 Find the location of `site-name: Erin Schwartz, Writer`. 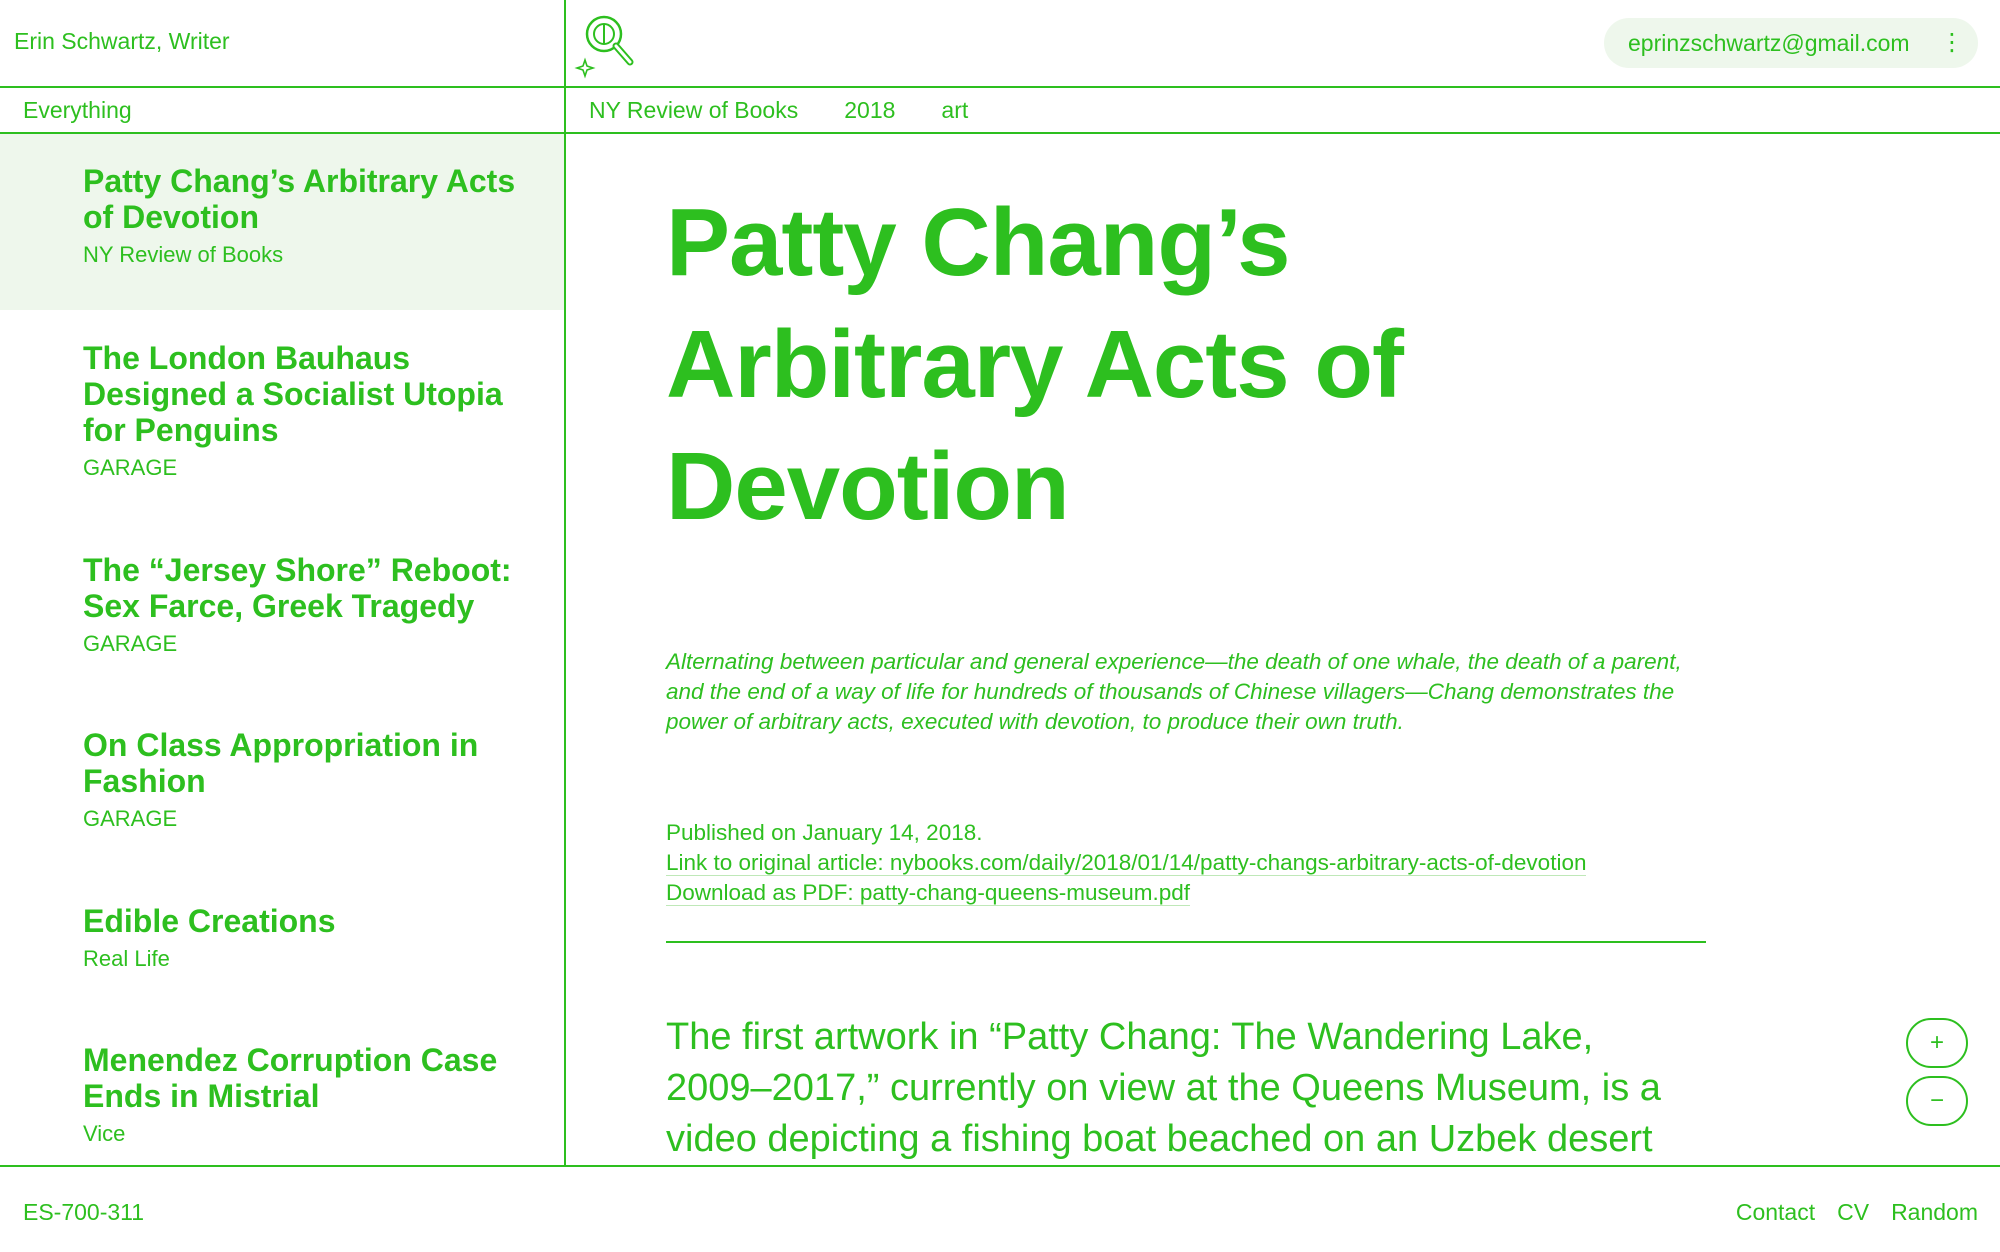

site-name: Erin Schwartz, Writer is located at coordinates (122, 41).